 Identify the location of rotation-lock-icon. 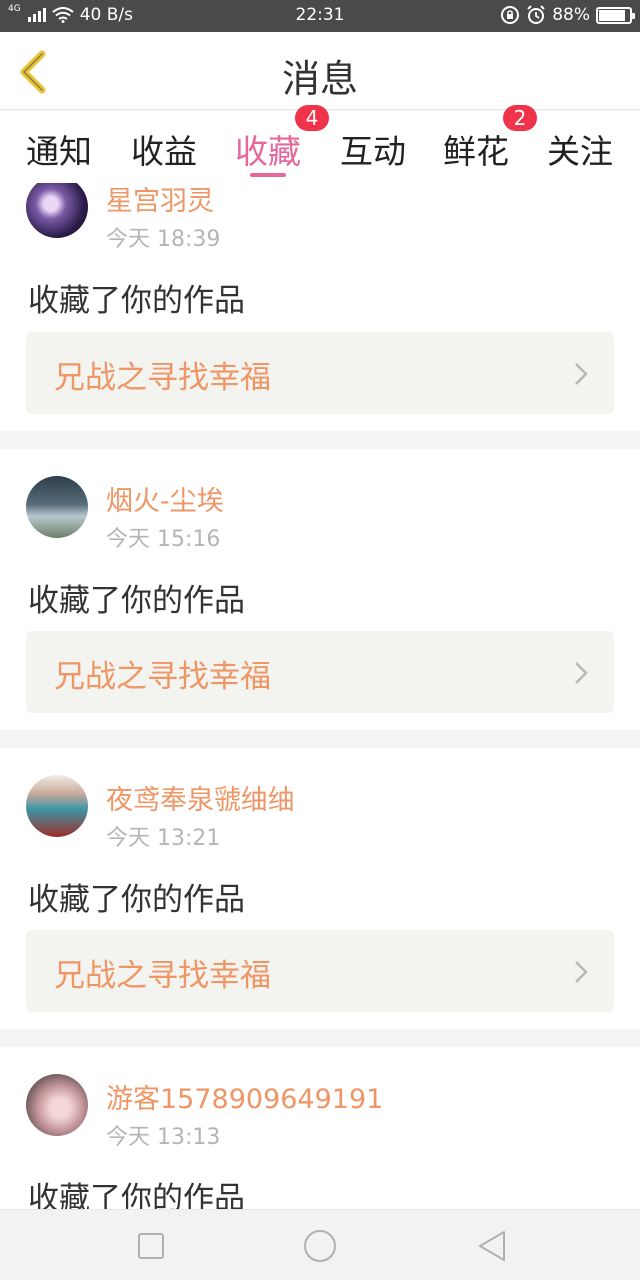
(510, 15).